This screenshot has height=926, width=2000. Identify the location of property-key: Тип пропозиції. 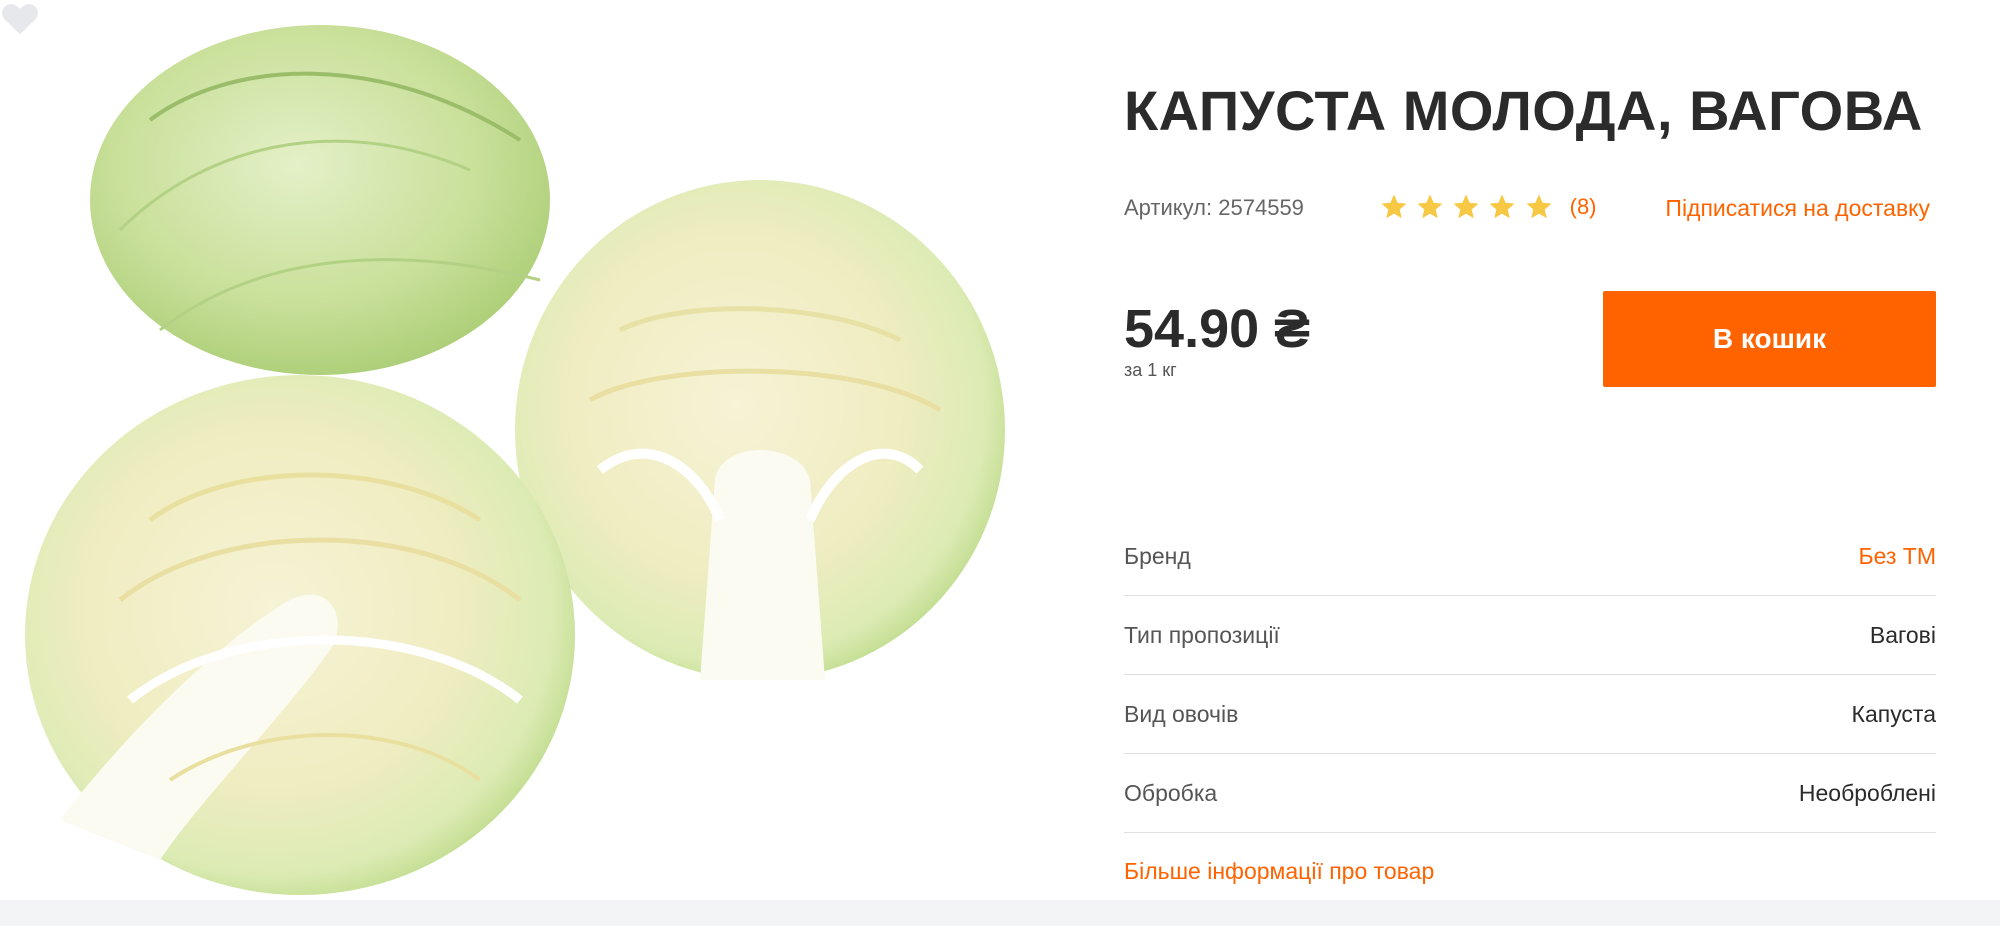
(1202, 635).